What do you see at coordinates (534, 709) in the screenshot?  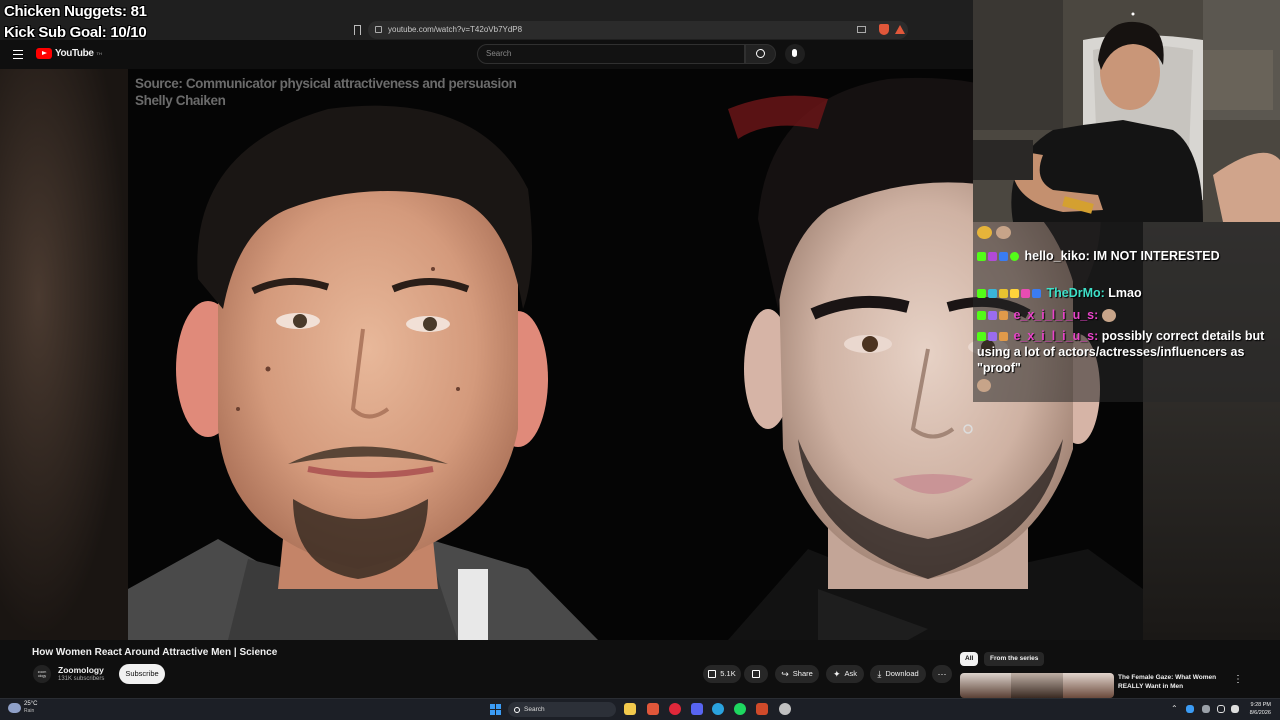 I see `taskbar-search-label: Search` at bounding box center [534, 709].